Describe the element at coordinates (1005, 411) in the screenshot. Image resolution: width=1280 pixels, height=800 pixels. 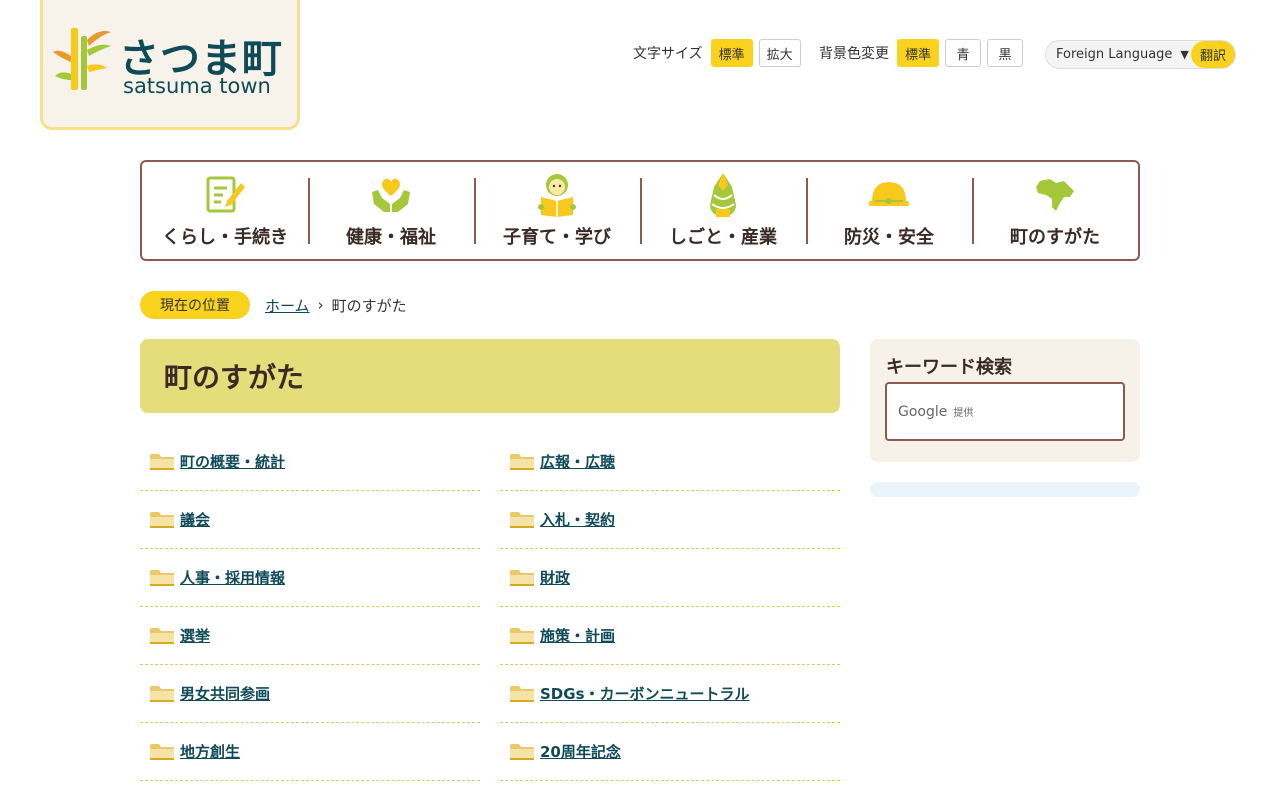
I see `search-input: Google 提供` at that location.